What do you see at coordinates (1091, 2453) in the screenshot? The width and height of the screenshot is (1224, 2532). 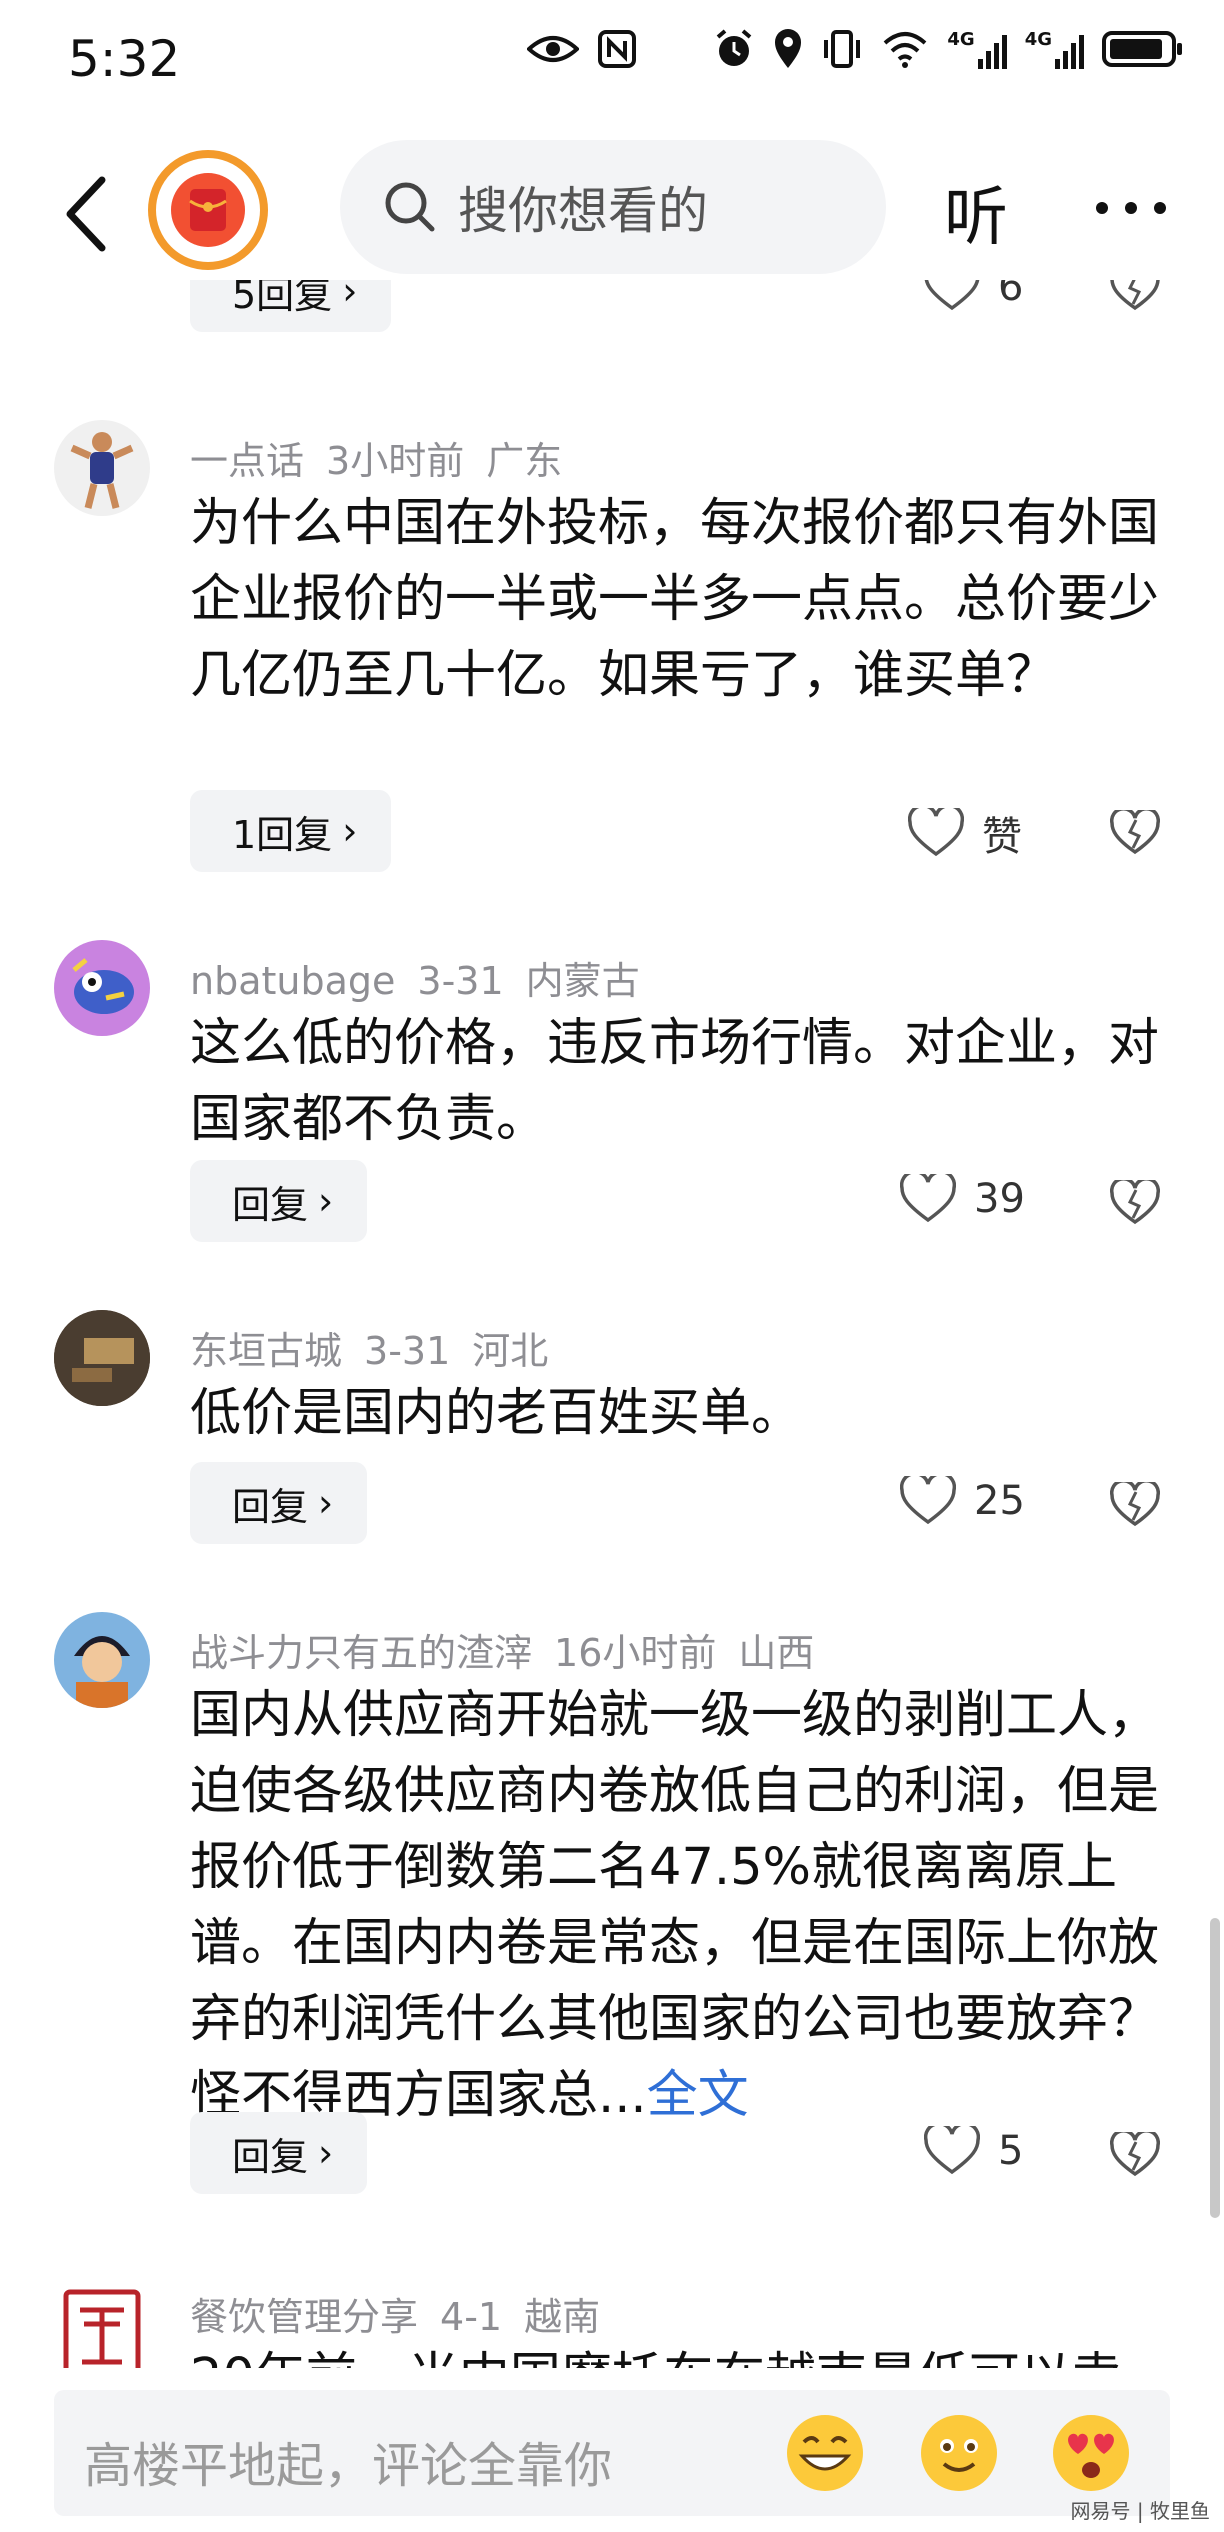 I see `heart-eyes-emoji-icon` at bounding box center [1091, 2453].